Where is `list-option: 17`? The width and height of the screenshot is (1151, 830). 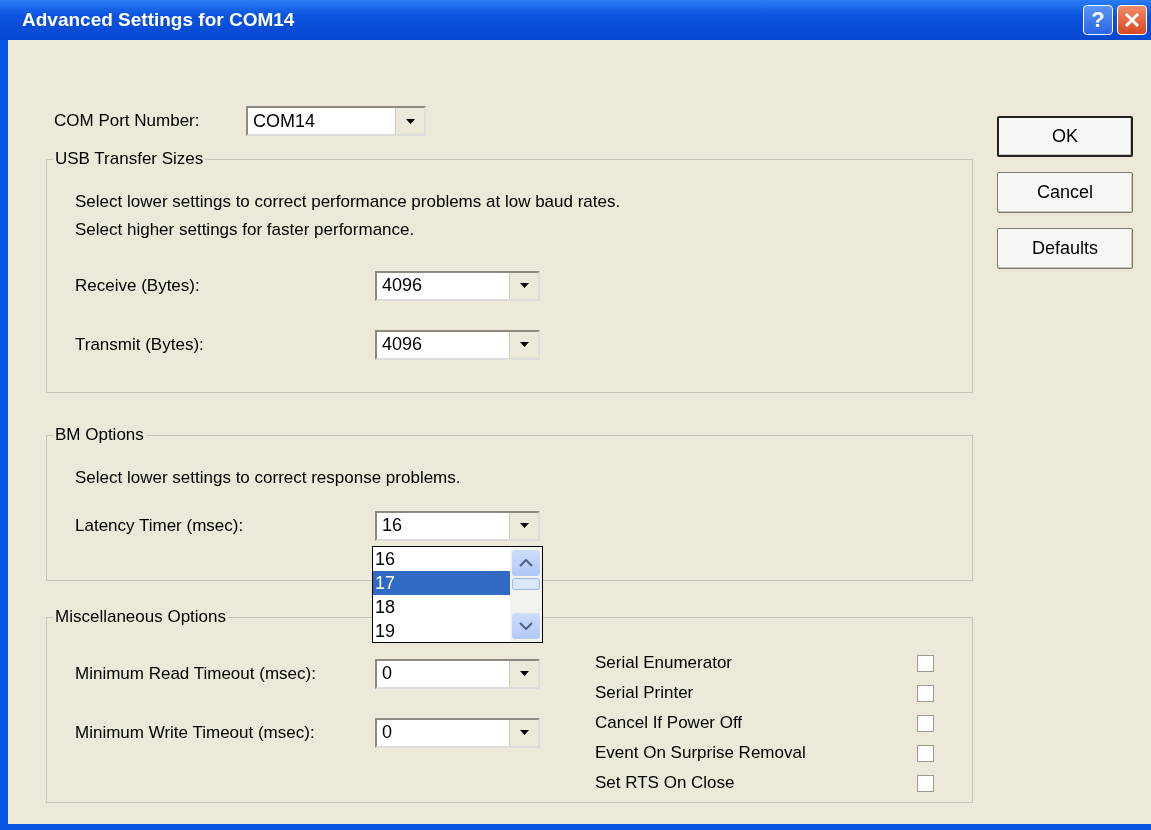 list-option: 17 is located at coordinates (441, 582).